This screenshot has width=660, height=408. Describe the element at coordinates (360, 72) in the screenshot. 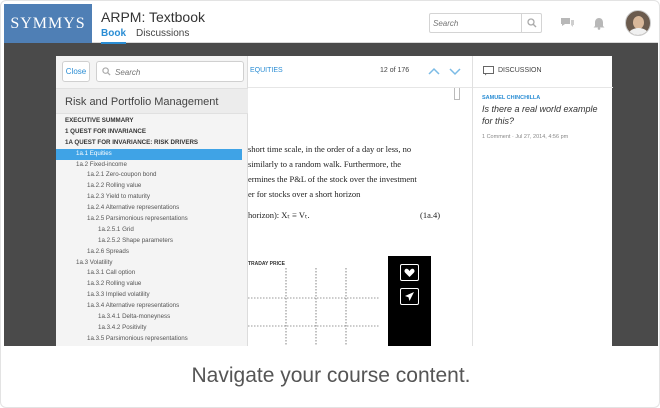

I see `reader-toolbar: EQUITIES 12 of 176` at that location.